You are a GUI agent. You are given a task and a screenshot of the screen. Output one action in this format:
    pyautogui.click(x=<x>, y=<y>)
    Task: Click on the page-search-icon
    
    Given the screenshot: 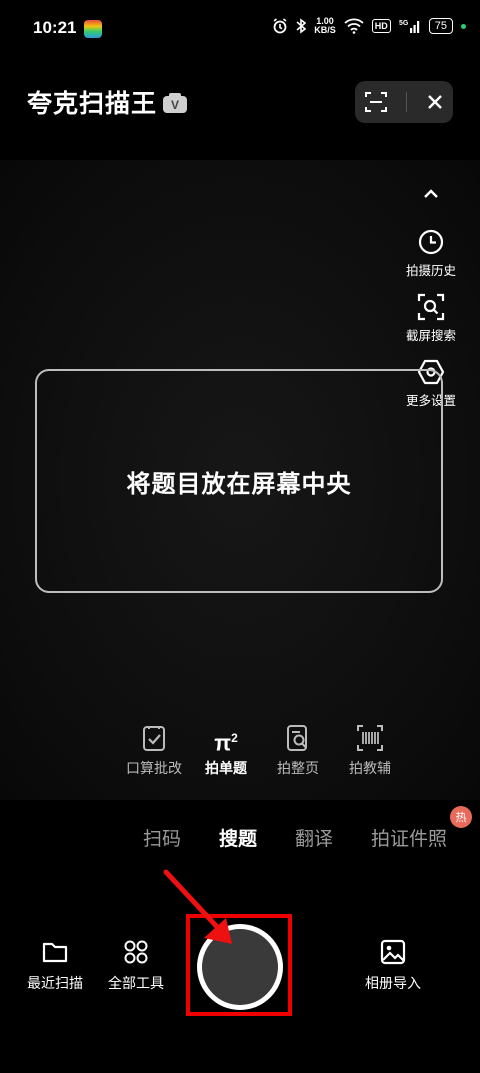 What is the action you would take?
    pyautogui.click(x=297, y=738)
    